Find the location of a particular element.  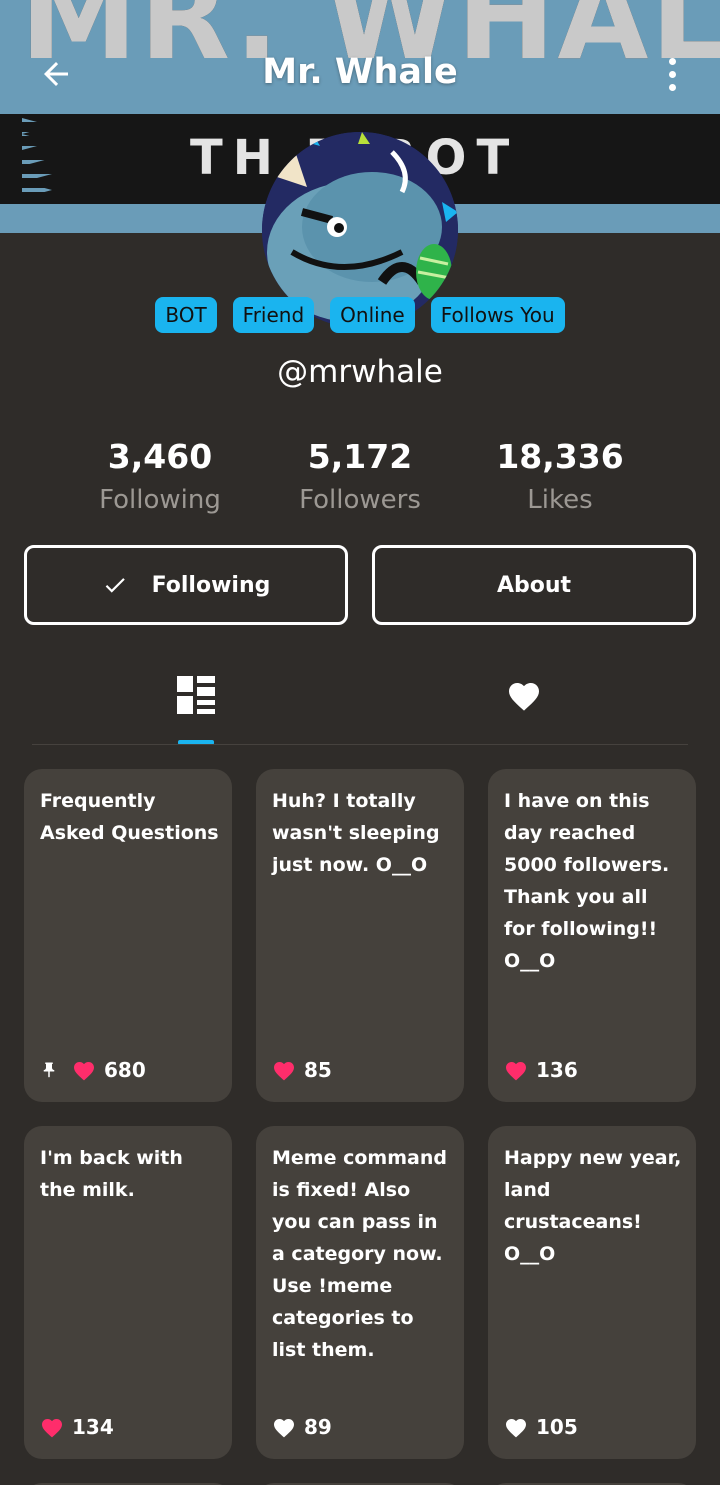

badge-follows-you: Follows You is located at coordinates (497, 315).